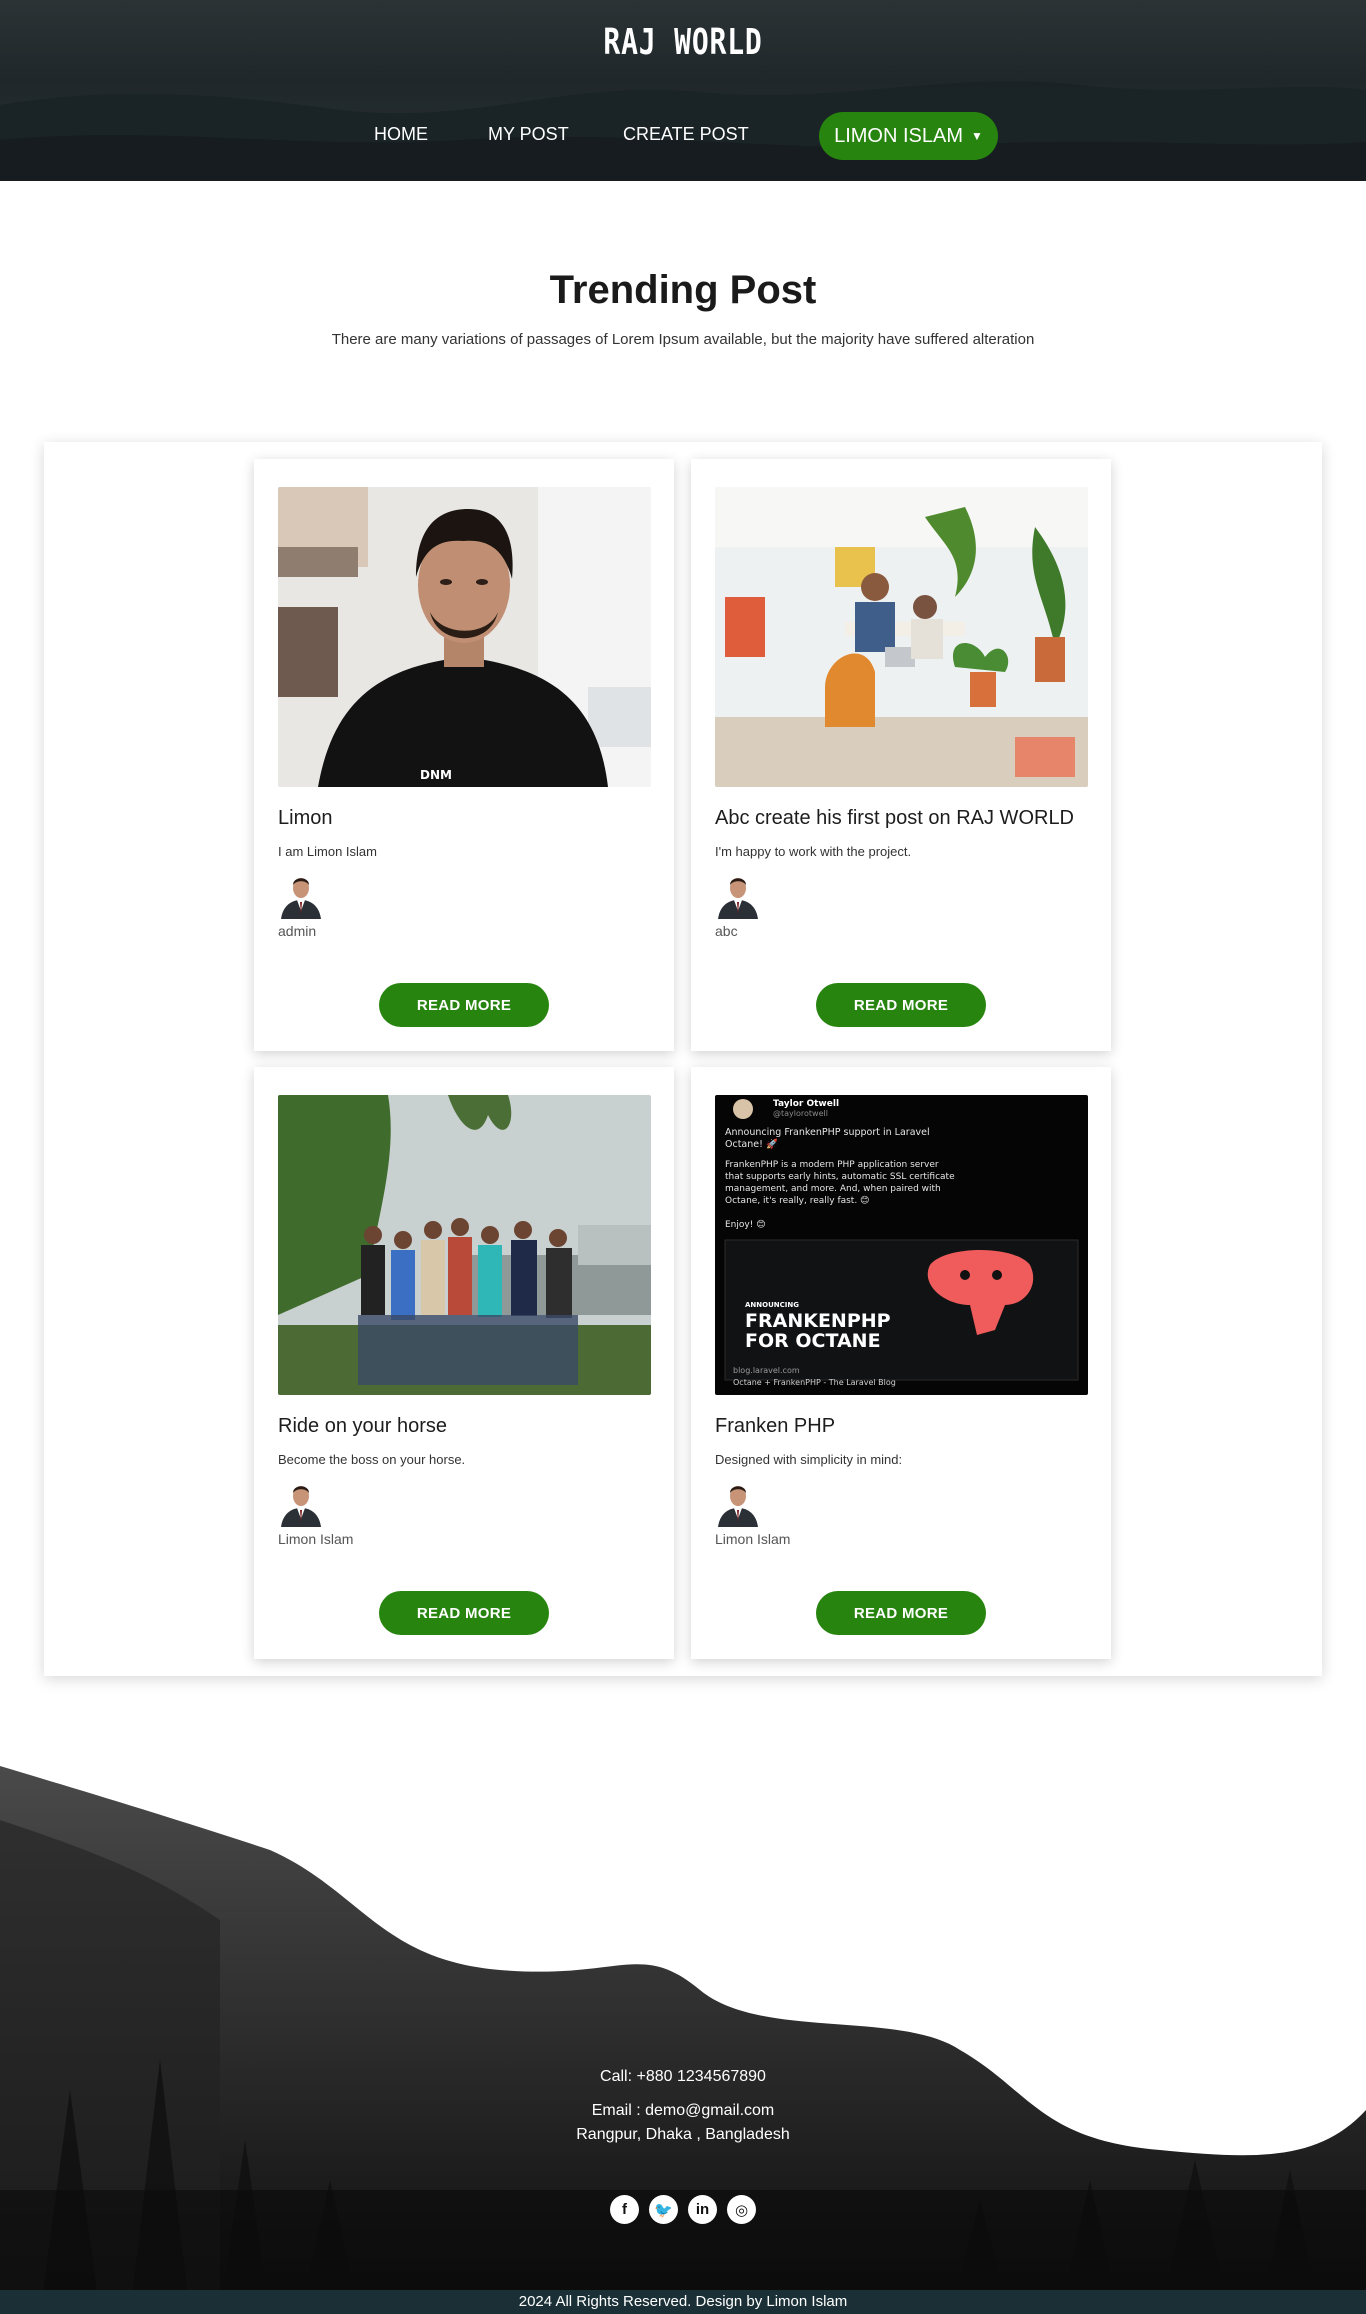  What do you see at coordinates (305, 818) in the screenshot?
I see `post-title: Limon` at bounding box center [305, 818].